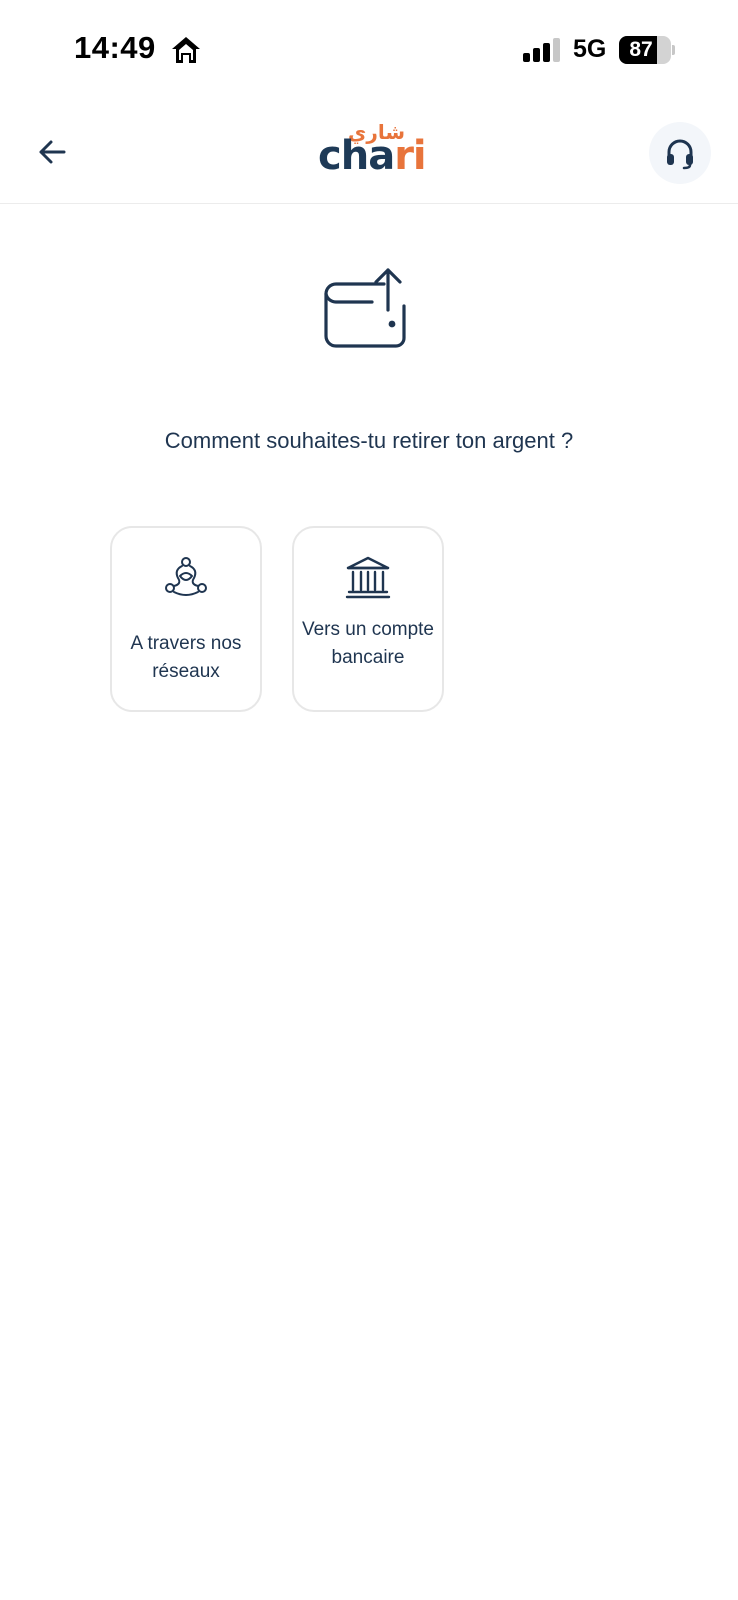 The image size is (738, 1600). Describe the element at coordinates (186, 619) in the screenshot. I see `option-networks: A travers nos réseaux` at that location.